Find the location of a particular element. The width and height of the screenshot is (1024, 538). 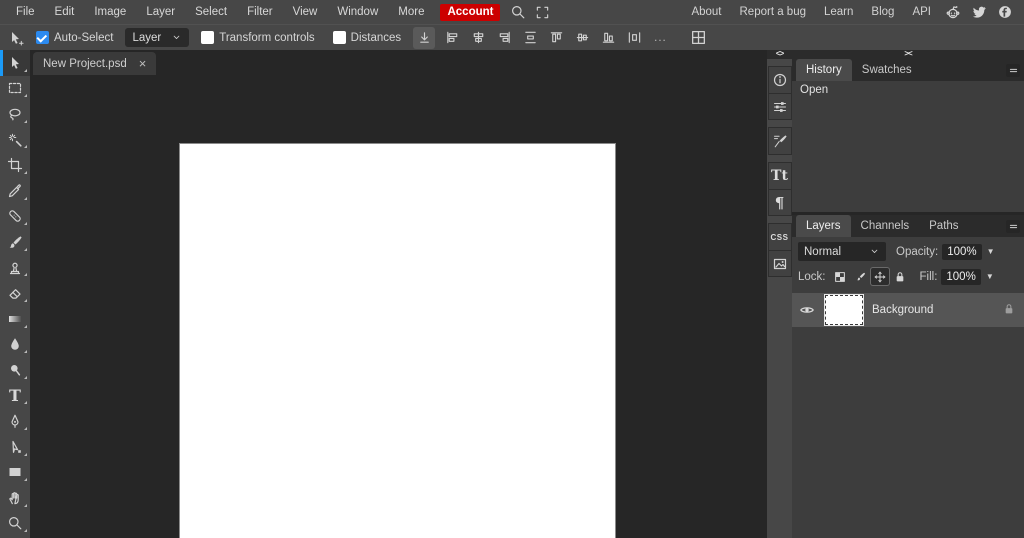

brush-settings-icon is located at coordinates (780, 141).